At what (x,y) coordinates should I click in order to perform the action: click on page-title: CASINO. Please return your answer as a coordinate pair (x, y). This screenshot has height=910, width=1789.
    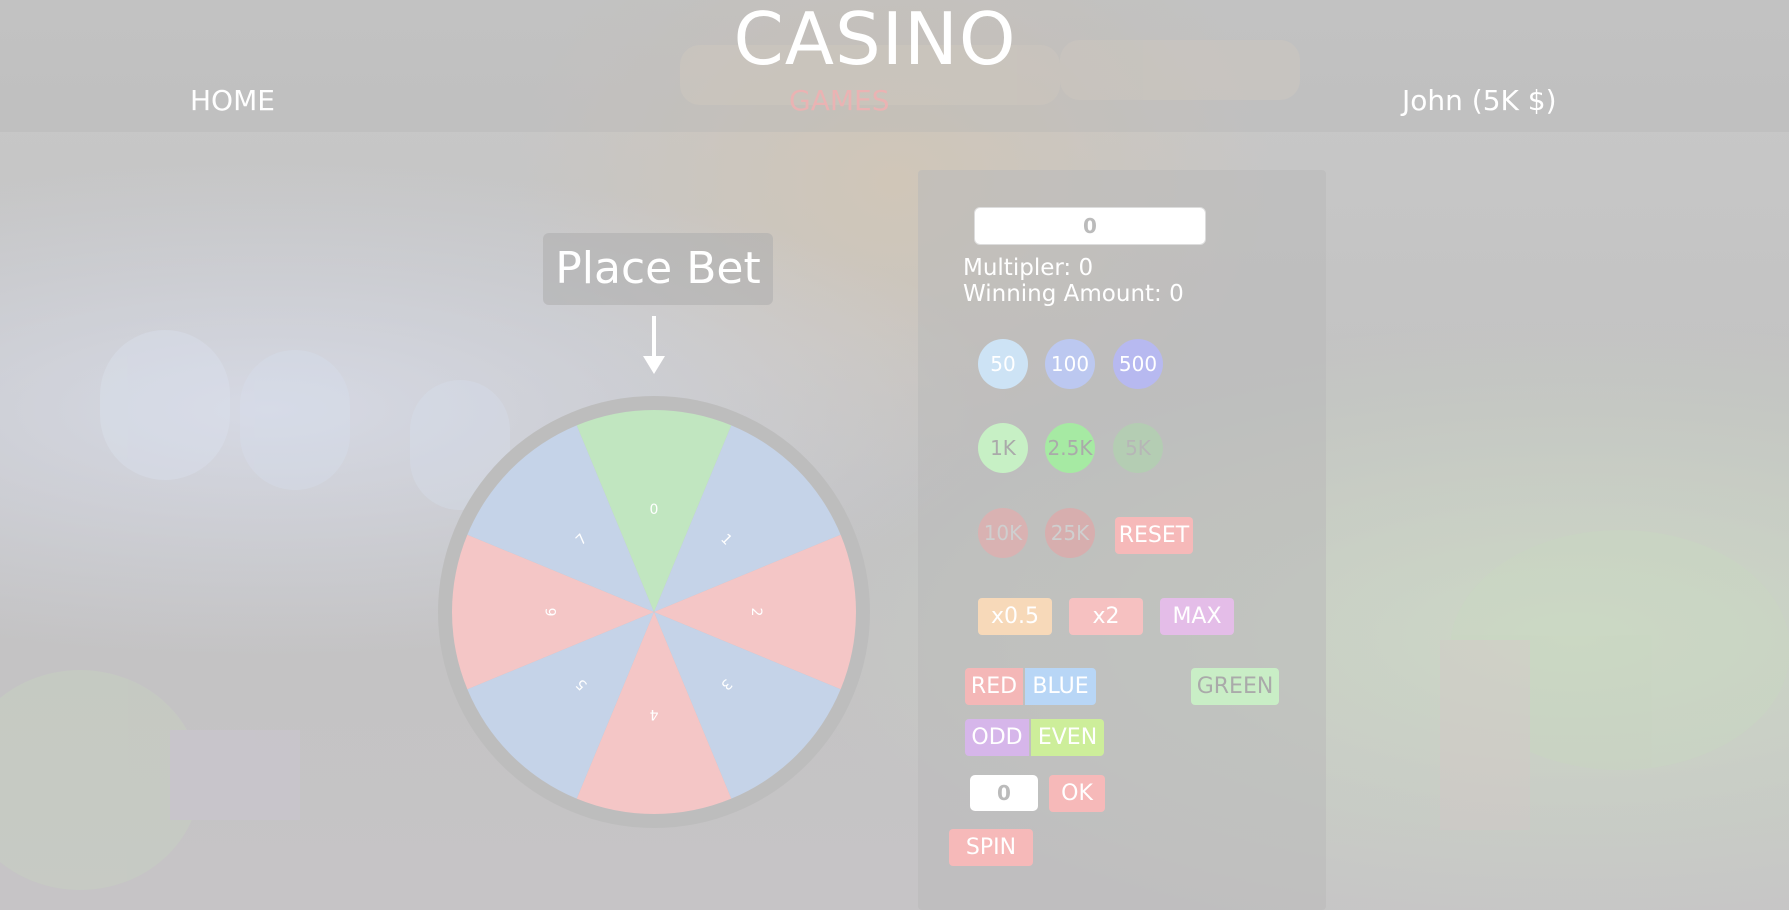
    Looking at the image, I should click on (875, 40).